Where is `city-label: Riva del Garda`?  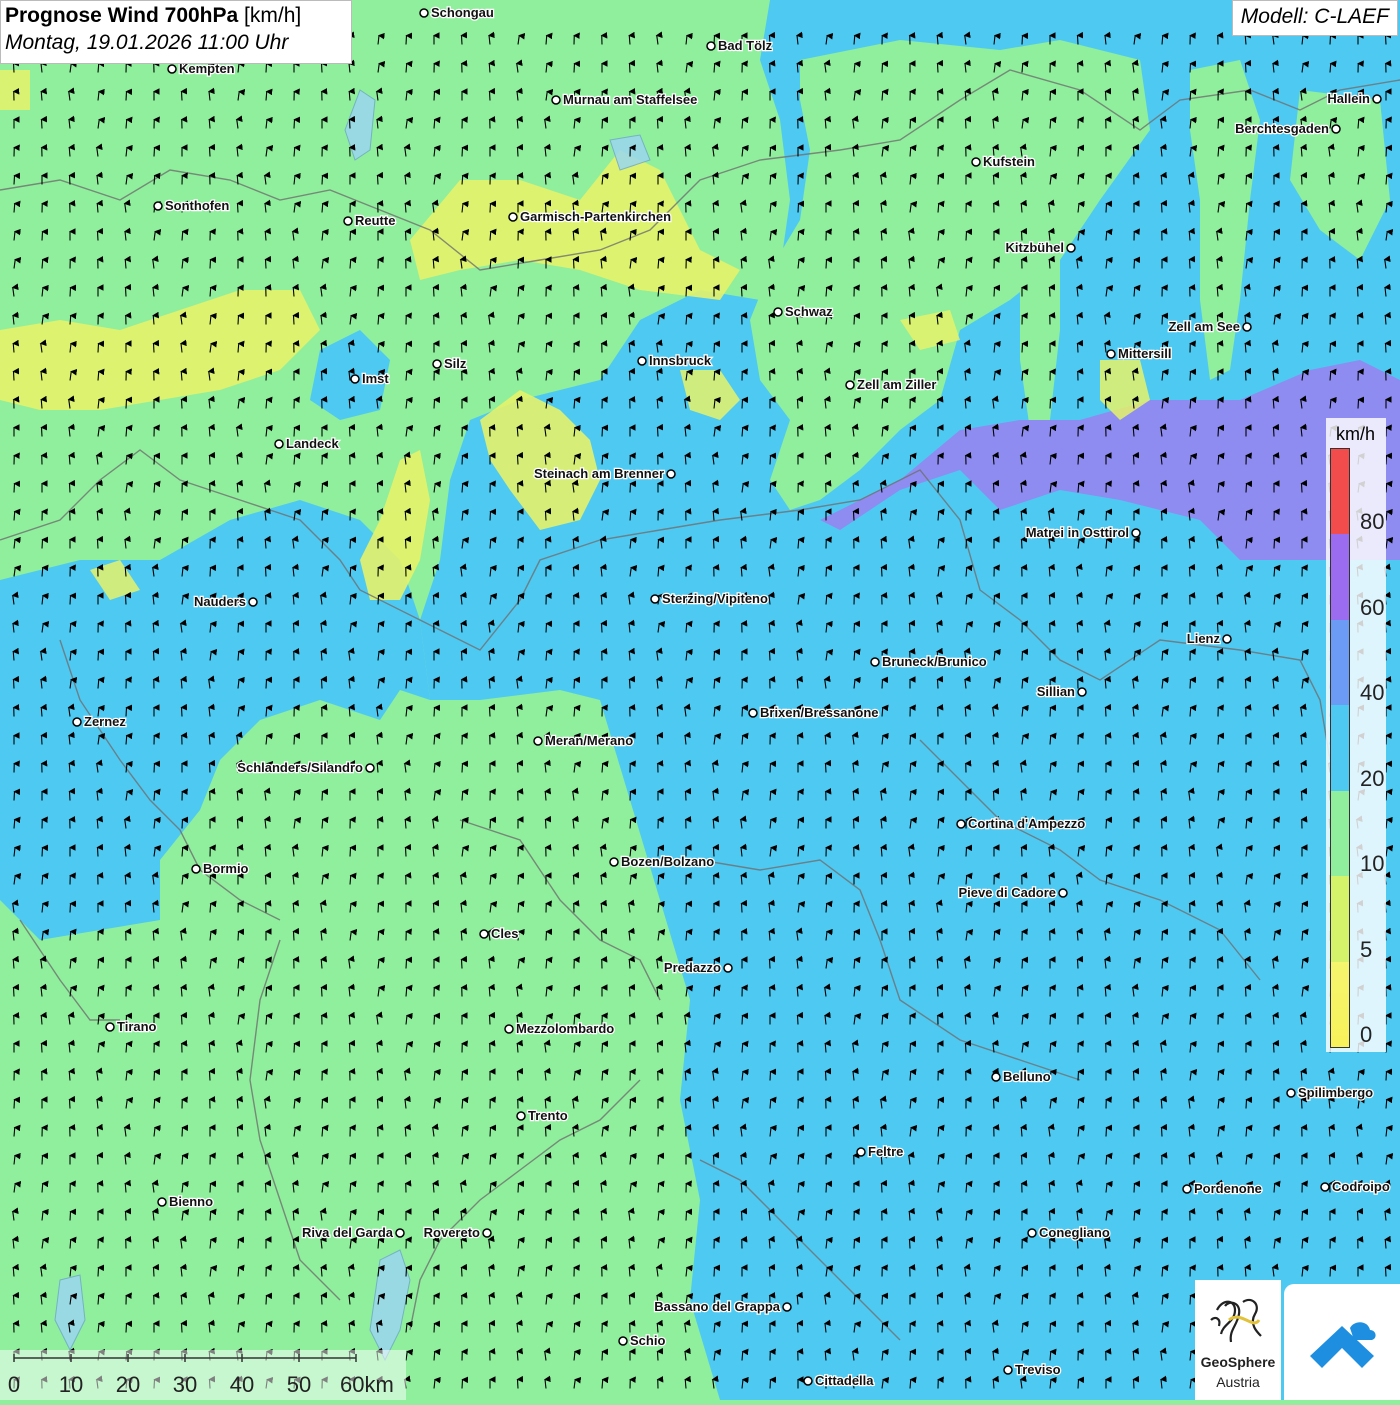
city-label: Riva del Garda is located at coordinates (348, 1232).